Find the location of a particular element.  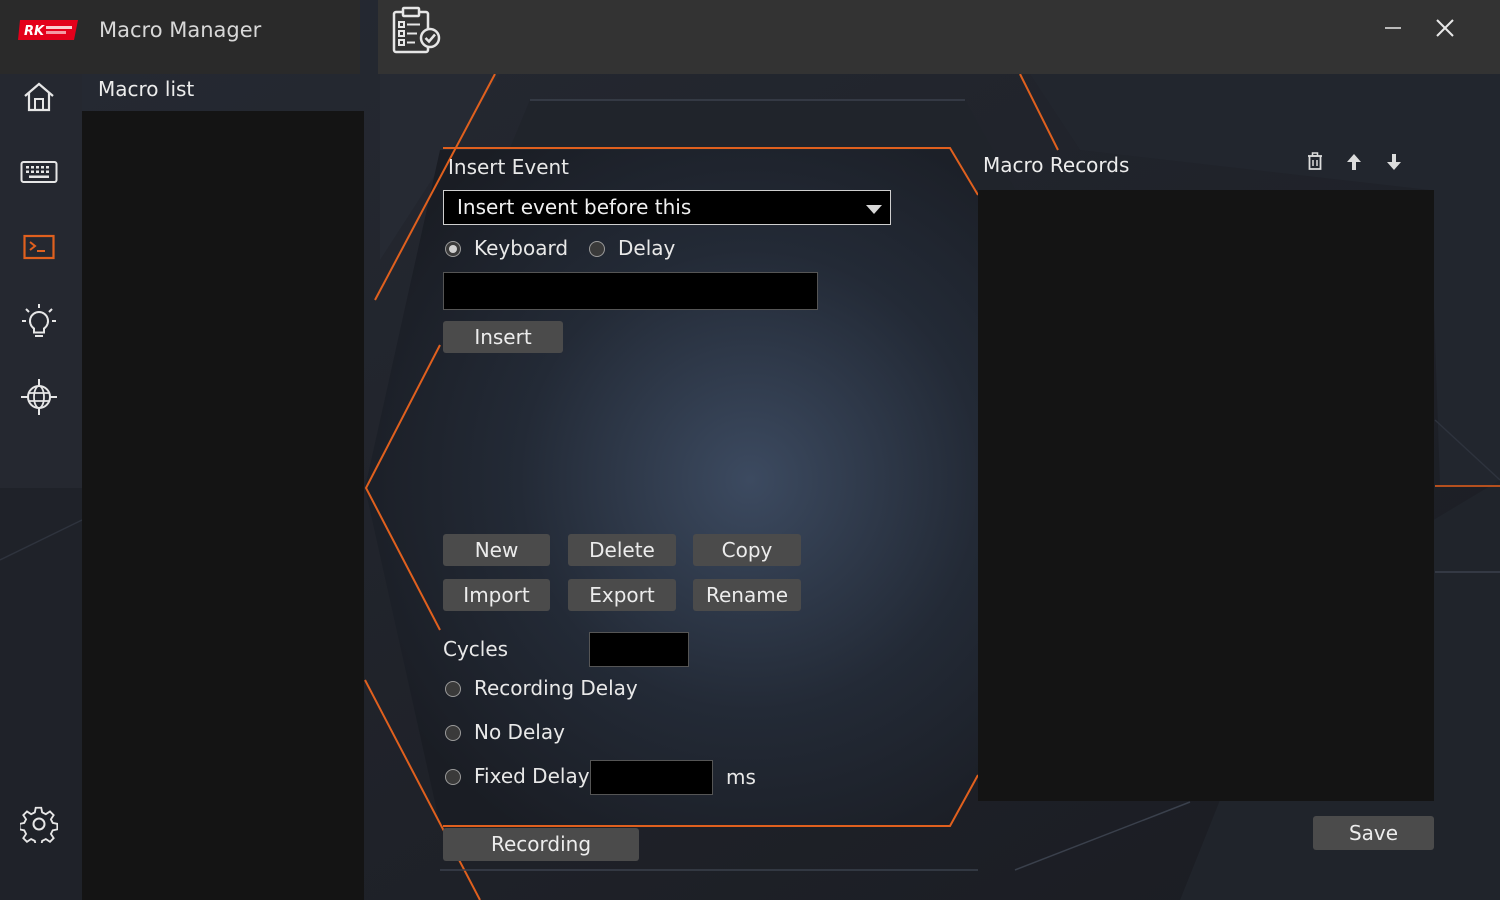

nav-macro is located at coordinates (39, 247).